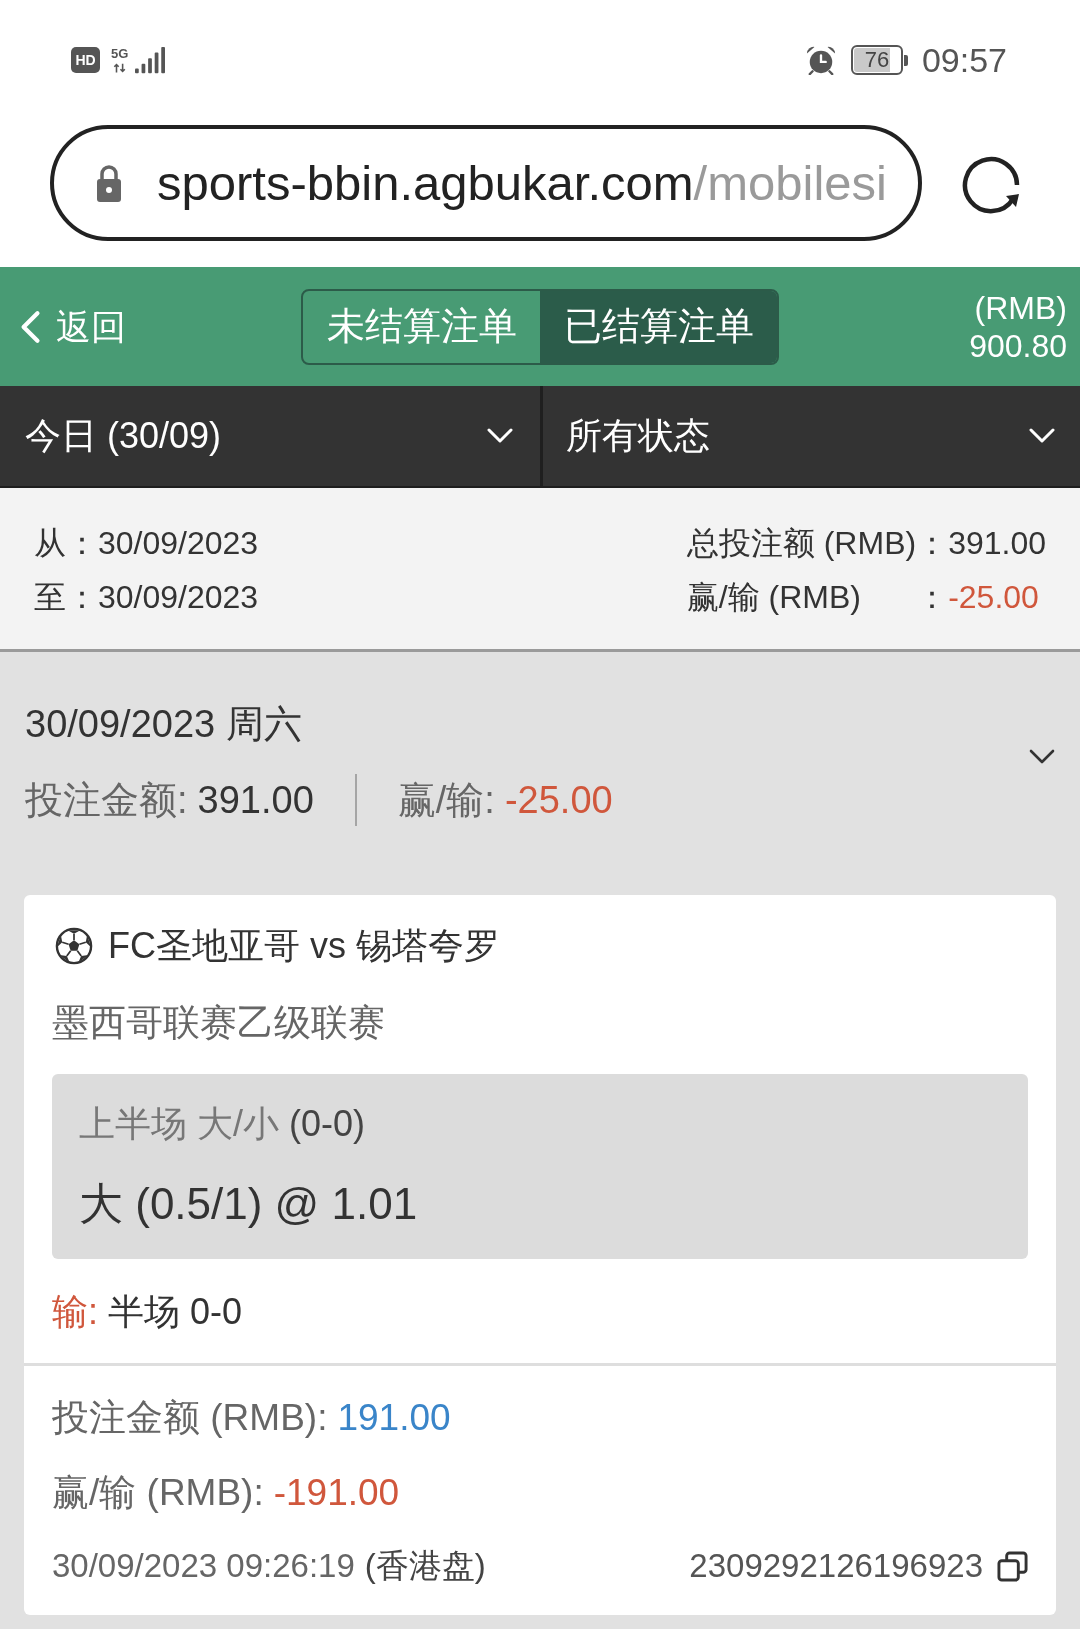 This screenshot has height=1629, width=1080. I want to click on period-label: 至, so click(50, 597).